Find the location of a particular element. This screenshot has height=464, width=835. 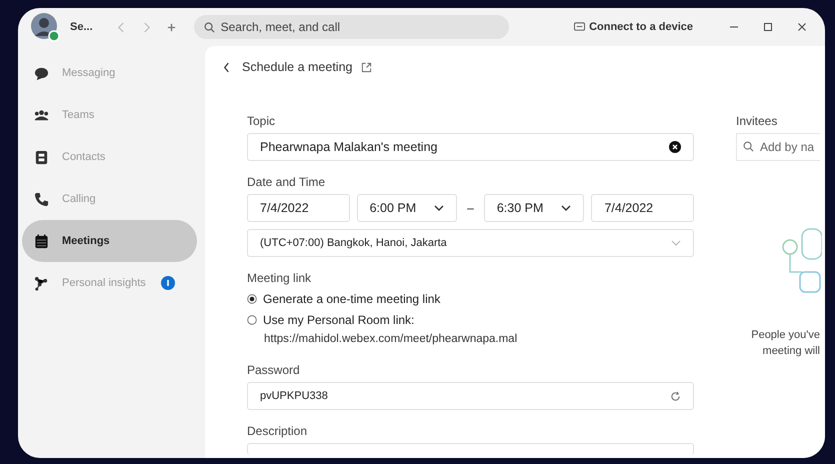

field-label: Description is located at coordinates (277, 431).